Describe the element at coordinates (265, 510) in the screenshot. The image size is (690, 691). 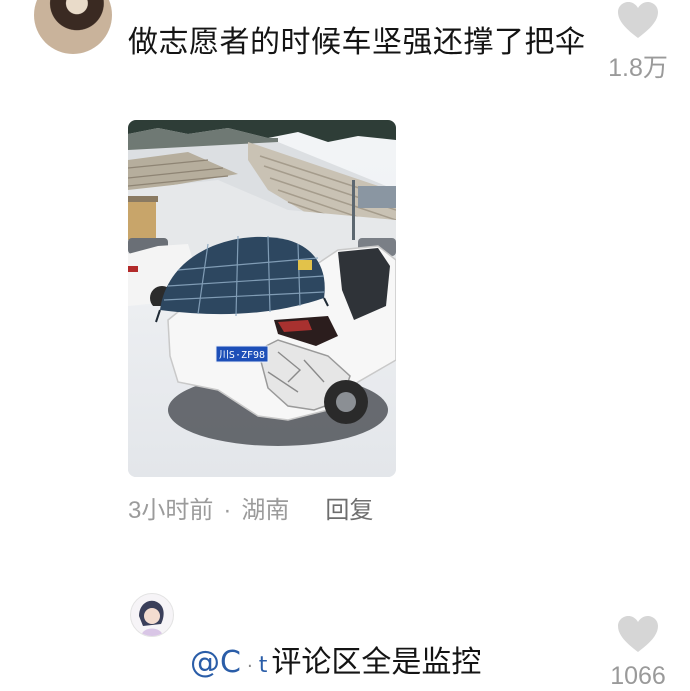
I see `comment-location: 湖南` at that location.